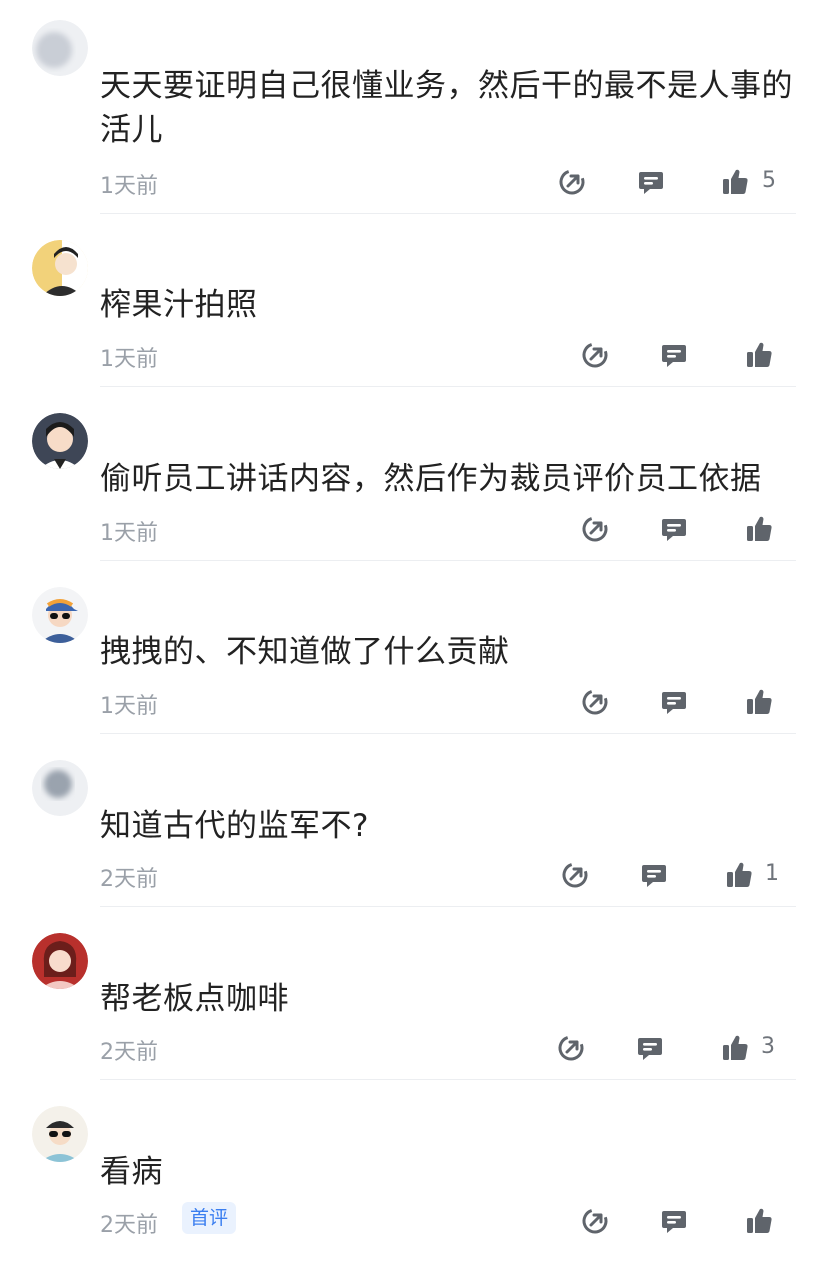 The height and width of the screenshot is (1275, 828). Describe the element at coordinates (772, 873) in the screenshot. I see `like-count: 1` at that location.